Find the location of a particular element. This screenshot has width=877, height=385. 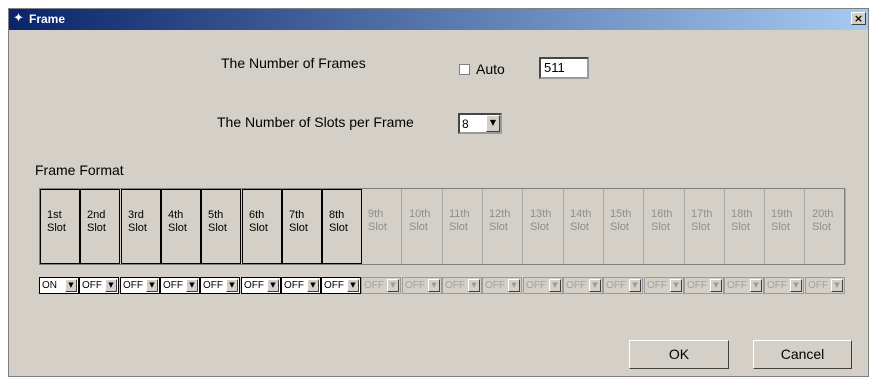

slot-header-6: 6th Slot is located at coordinates (262, 226).